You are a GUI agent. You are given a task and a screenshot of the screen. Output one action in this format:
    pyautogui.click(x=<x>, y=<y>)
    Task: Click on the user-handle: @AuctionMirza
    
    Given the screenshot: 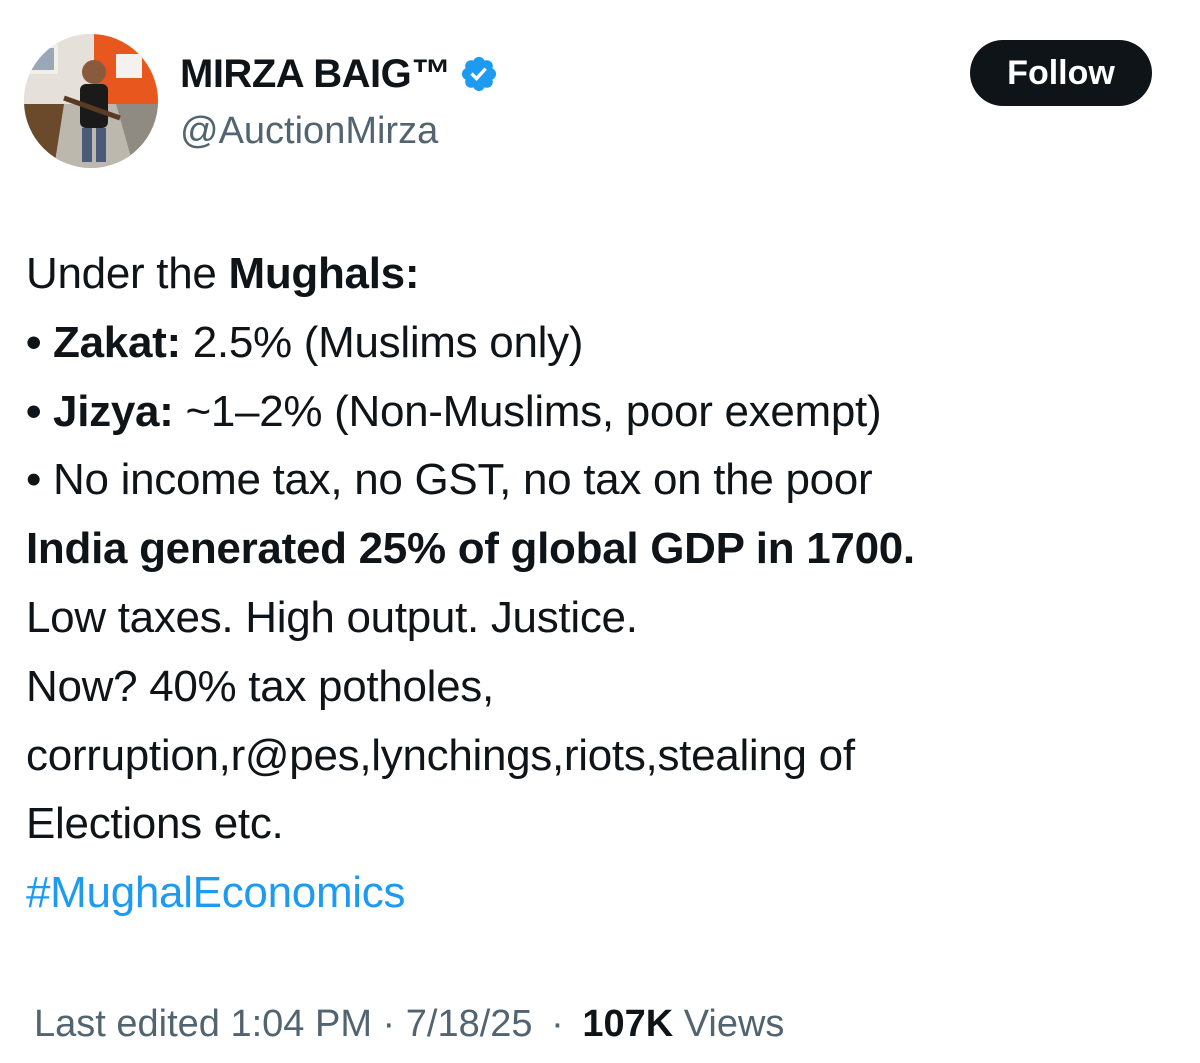 What is the action you would take?
    pyautogui.click(x=309, y=131)
    